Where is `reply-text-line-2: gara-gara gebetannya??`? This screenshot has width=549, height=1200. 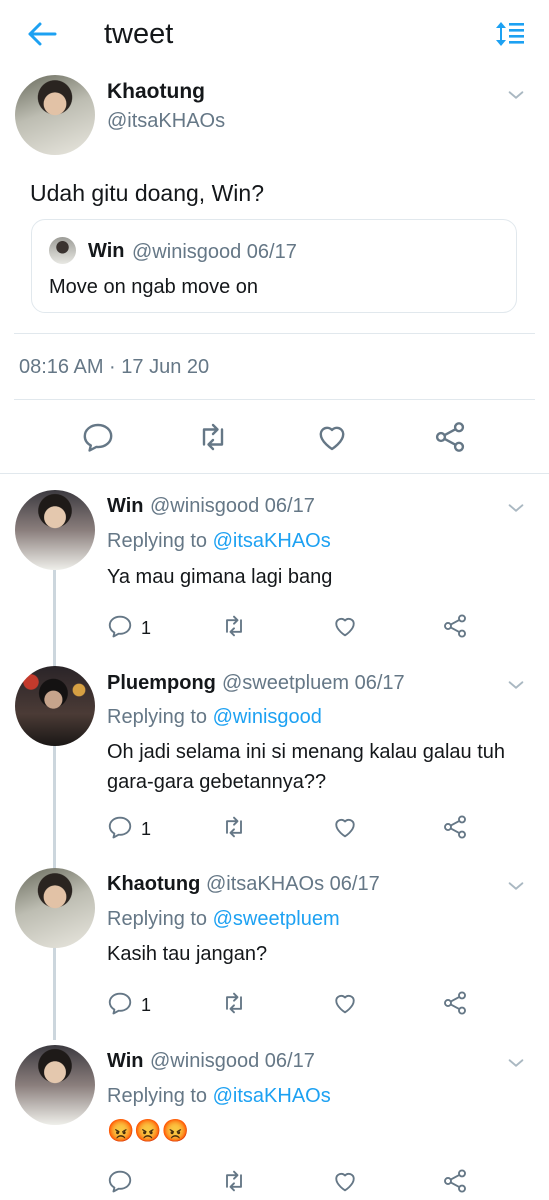
reply-text-line-2: gara-gara gebetannya?? is located at coordinates (217, 782).